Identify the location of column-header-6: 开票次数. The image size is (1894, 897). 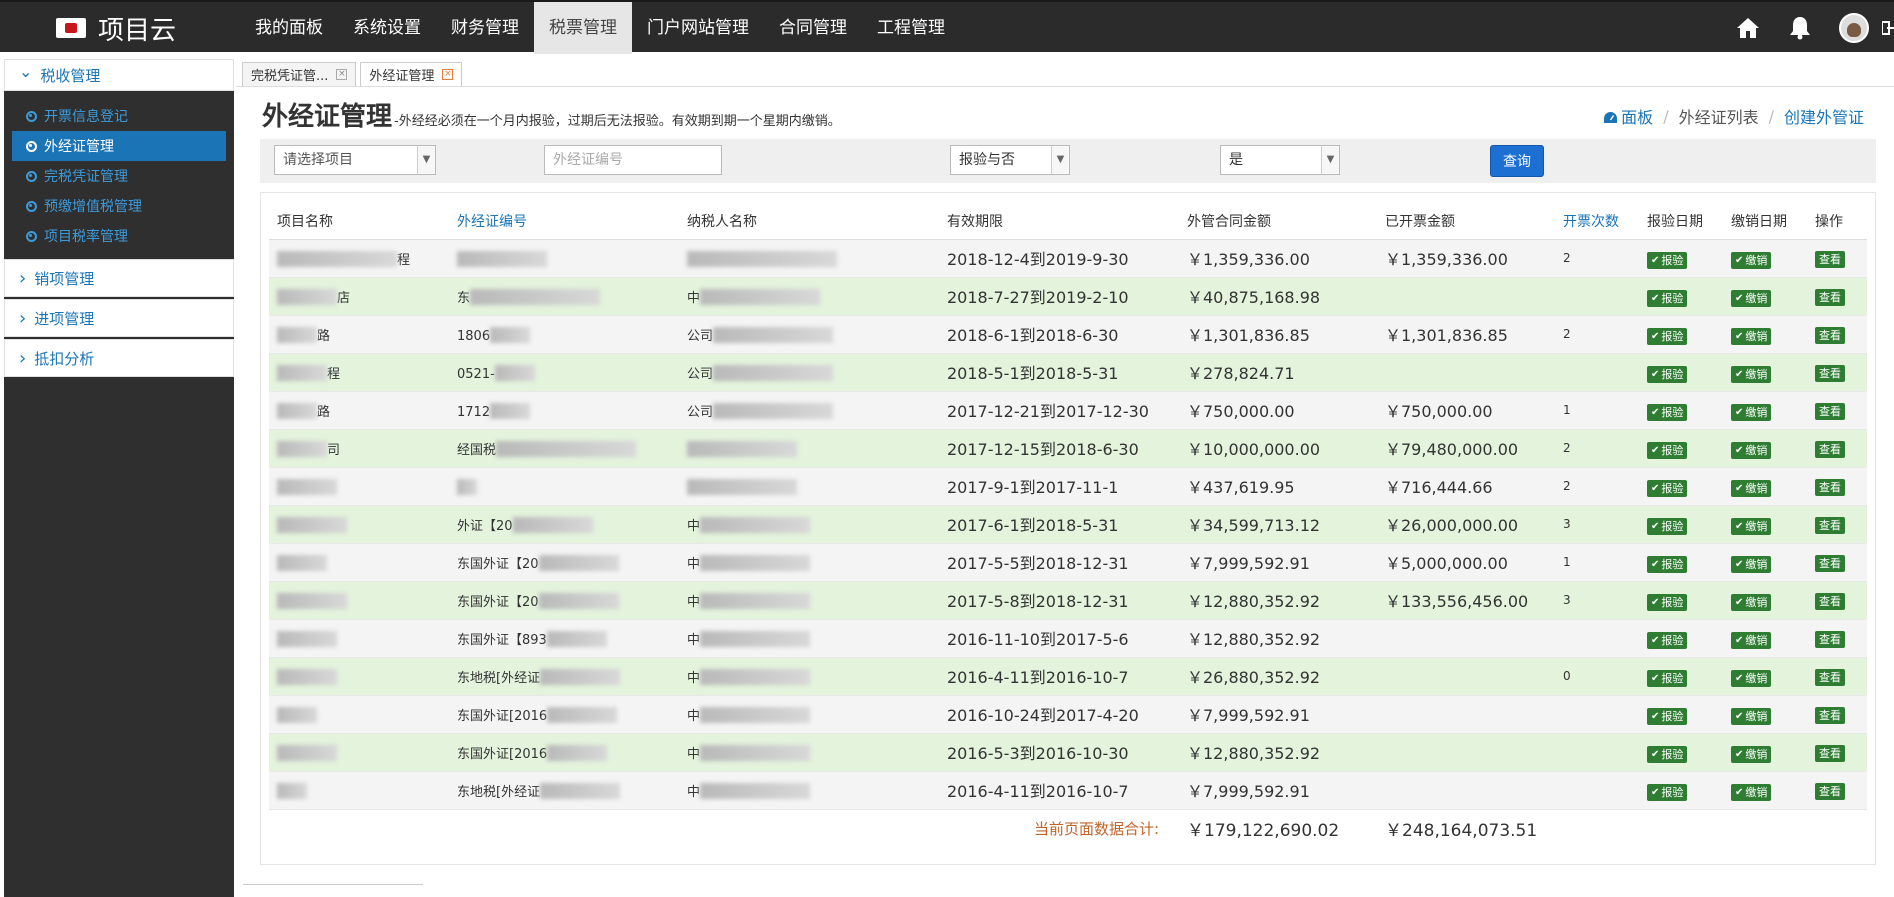
(1597, 221).